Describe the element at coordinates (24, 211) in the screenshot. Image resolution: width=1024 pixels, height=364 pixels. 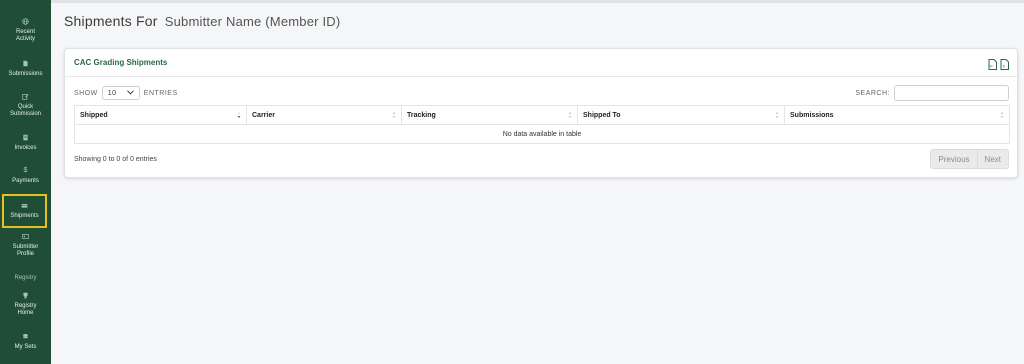
I see `sidebar-item-shipments: Shipments` at that location.